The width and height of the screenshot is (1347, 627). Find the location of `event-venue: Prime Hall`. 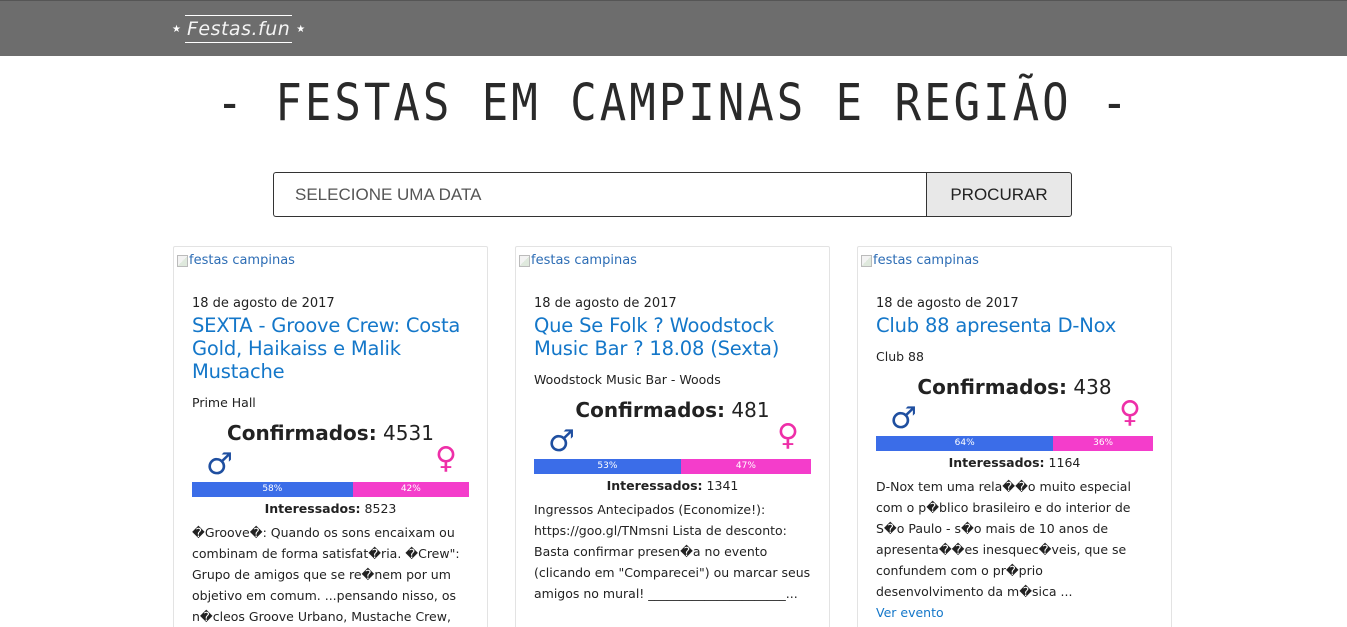

event-venue: Prime Hall is located at coordinates (224, 402).